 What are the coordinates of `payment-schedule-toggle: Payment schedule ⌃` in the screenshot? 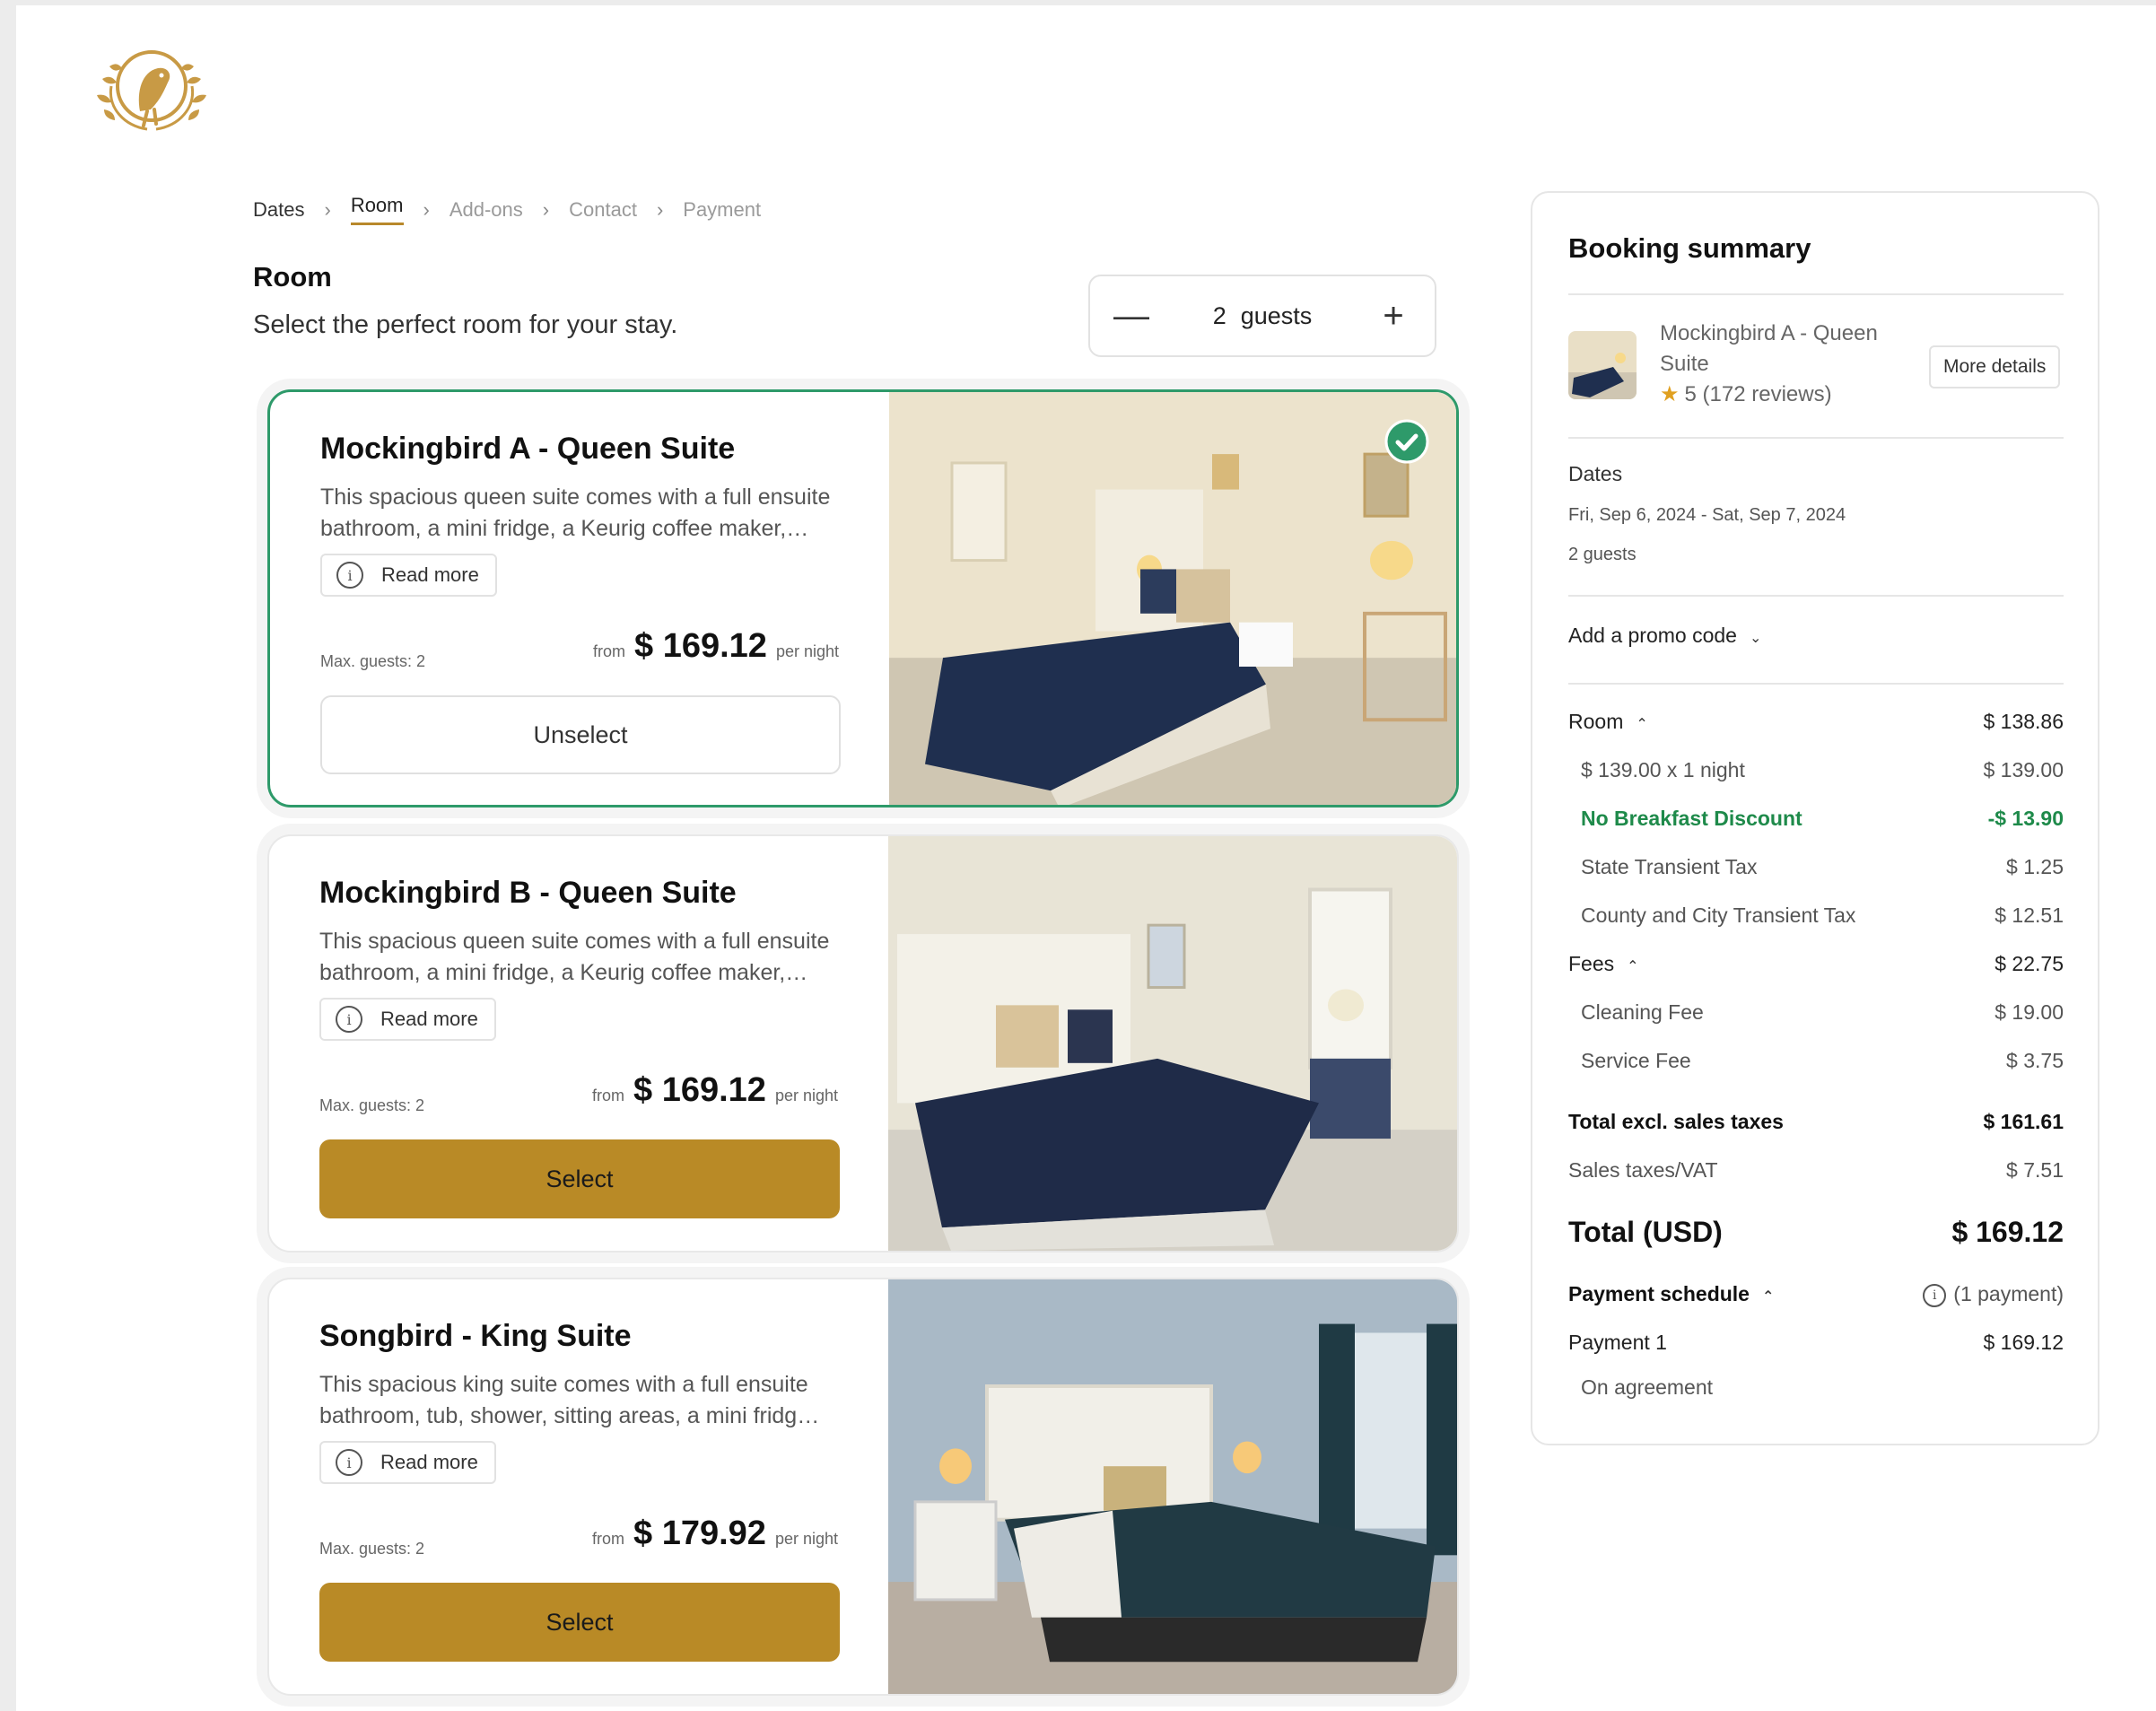 It's located at (1671, 1294).